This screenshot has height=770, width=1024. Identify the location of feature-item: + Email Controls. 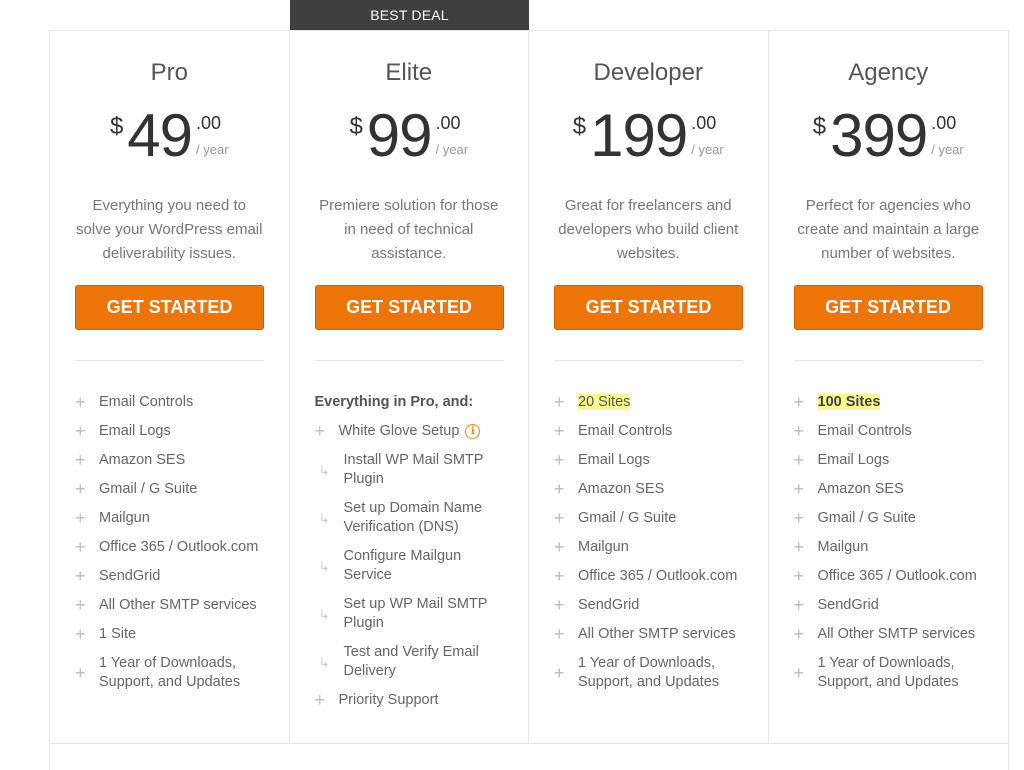
(173, 402).